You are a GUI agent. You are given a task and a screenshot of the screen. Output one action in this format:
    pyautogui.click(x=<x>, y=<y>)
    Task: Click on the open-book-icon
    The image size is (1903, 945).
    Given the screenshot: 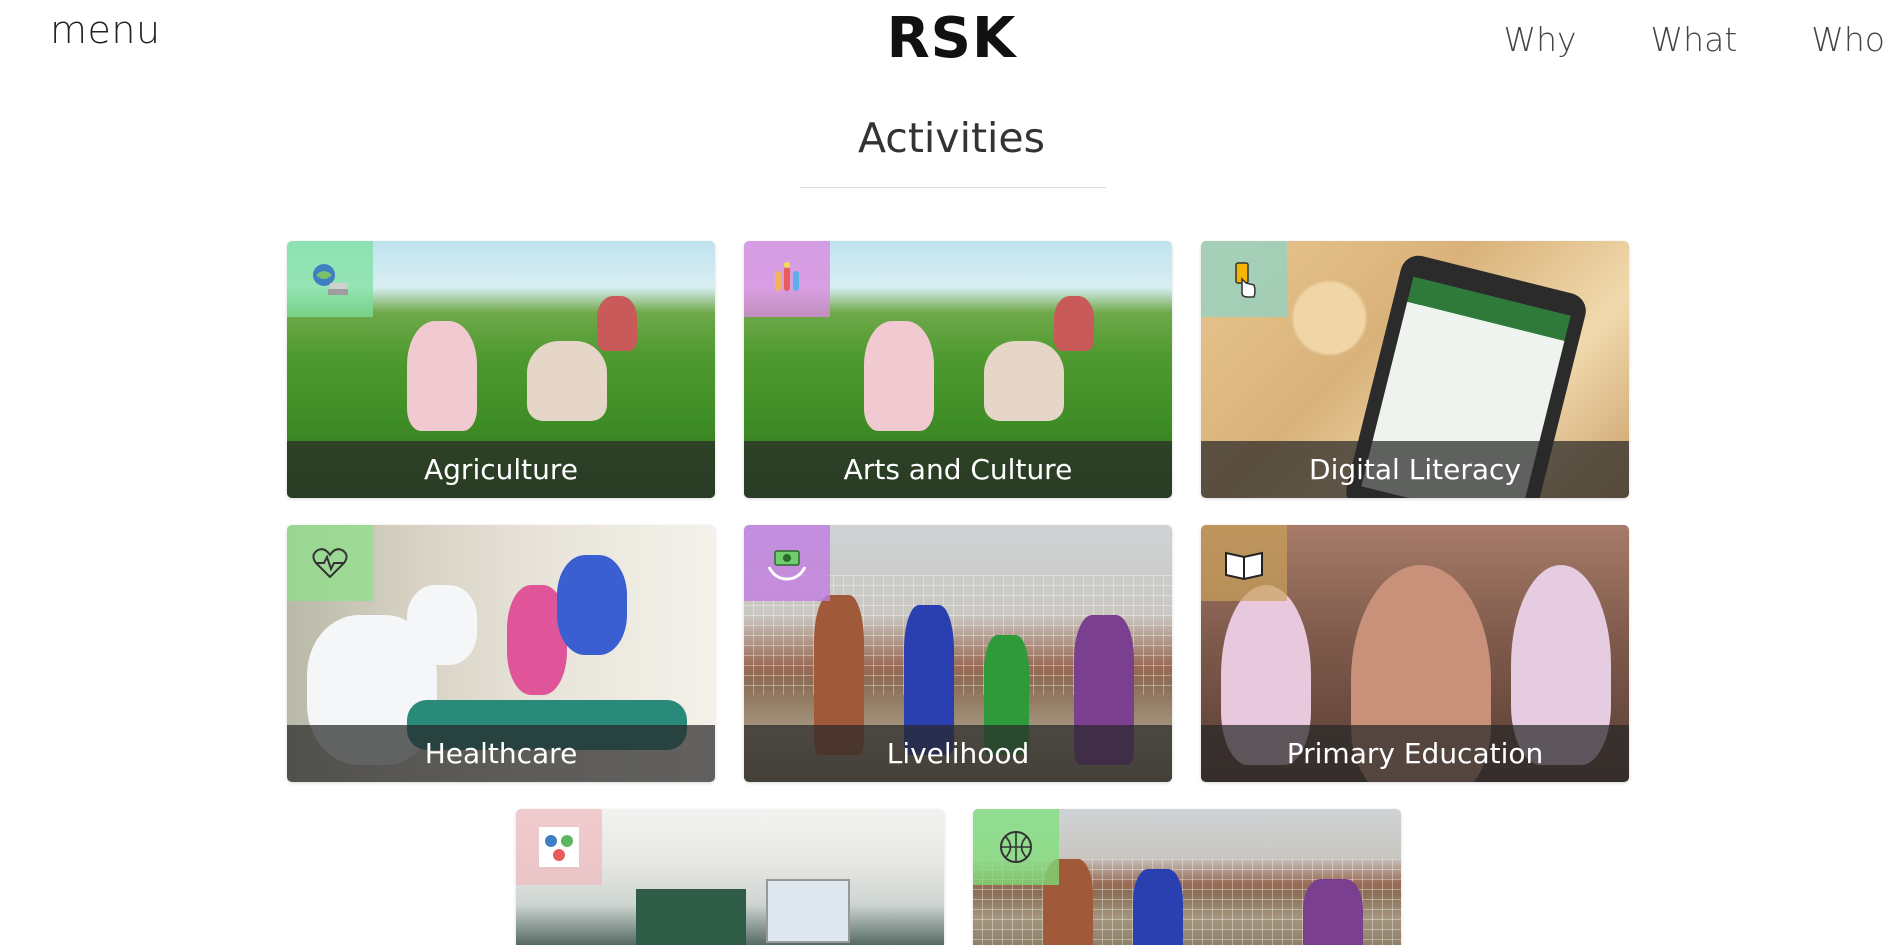 What is the action you would take?
    pyautogui.click(x=1244, y=566)
    